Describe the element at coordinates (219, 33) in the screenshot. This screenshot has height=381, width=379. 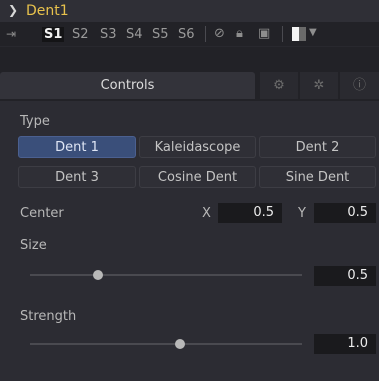
I see `circle-slash-icon: ⊘` at that location.